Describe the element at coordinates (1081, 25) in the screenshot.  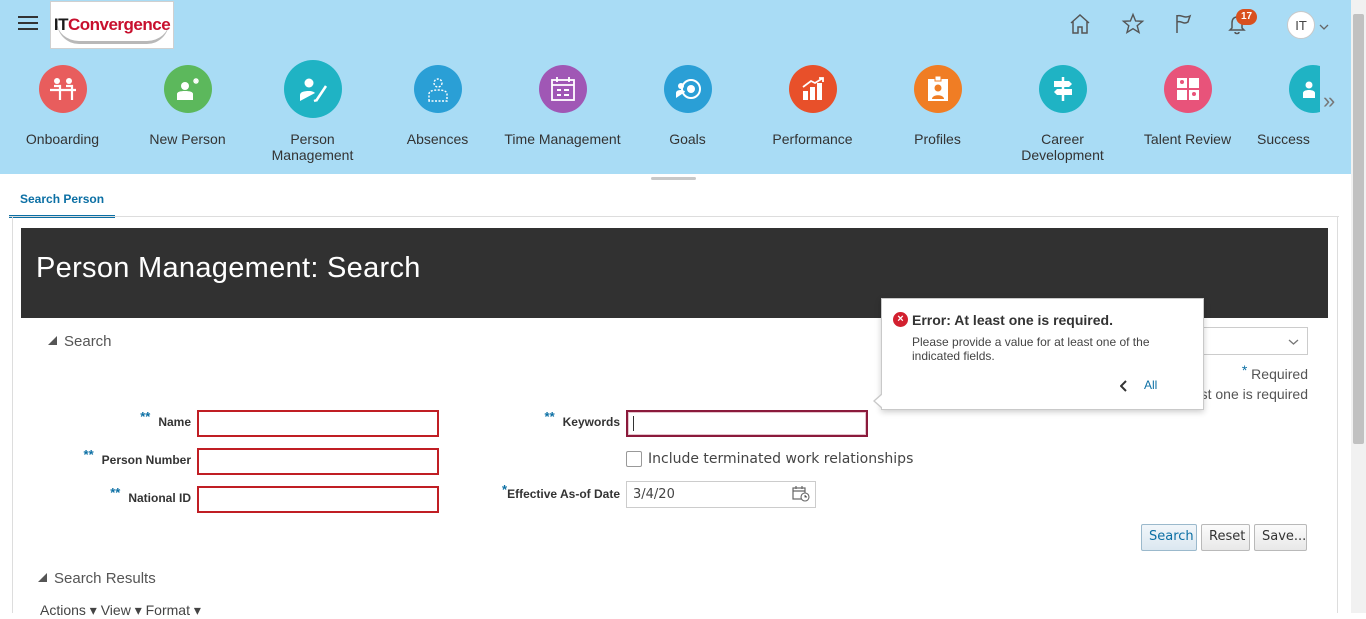
I see `home-icon` at that location.